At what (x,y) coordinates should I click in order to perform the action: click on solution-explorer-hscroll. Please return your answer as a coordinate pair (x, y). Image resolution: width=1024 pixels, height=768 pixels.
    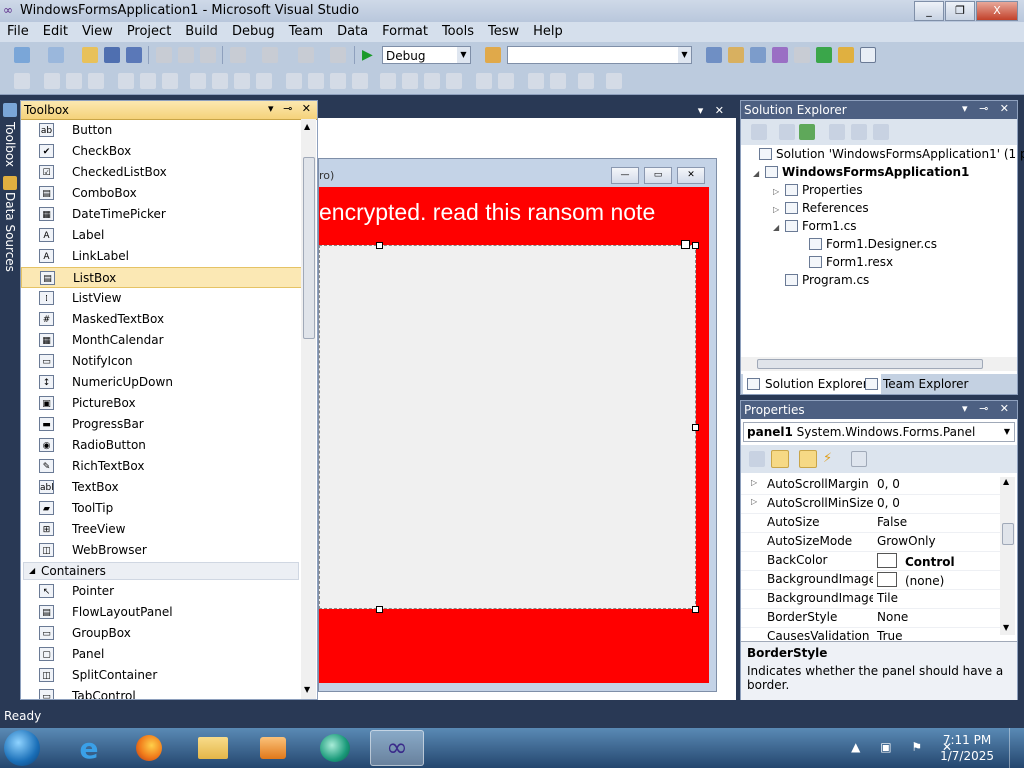
    Looking at the image, I should click on (879, 364).